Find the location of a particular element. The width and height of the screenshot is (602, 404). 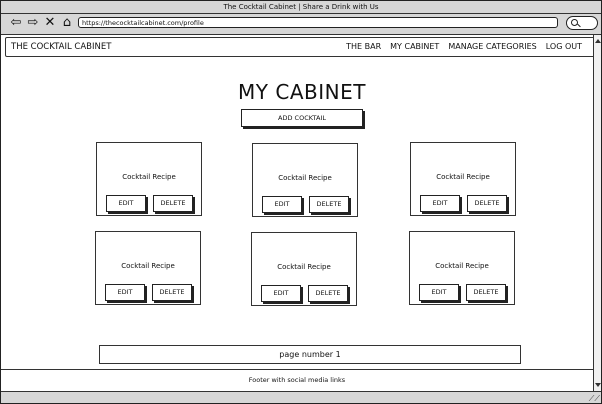

site-footer: Footer with social media links is located at coordinates (297, 380).